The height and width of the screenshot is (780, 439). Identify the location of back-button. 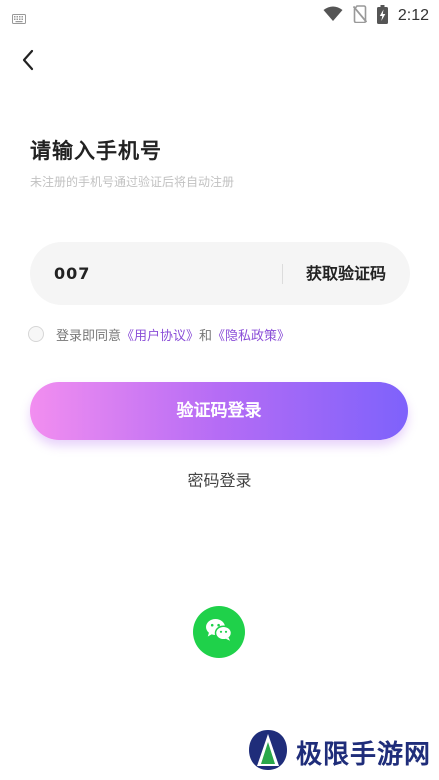
(28, 62).